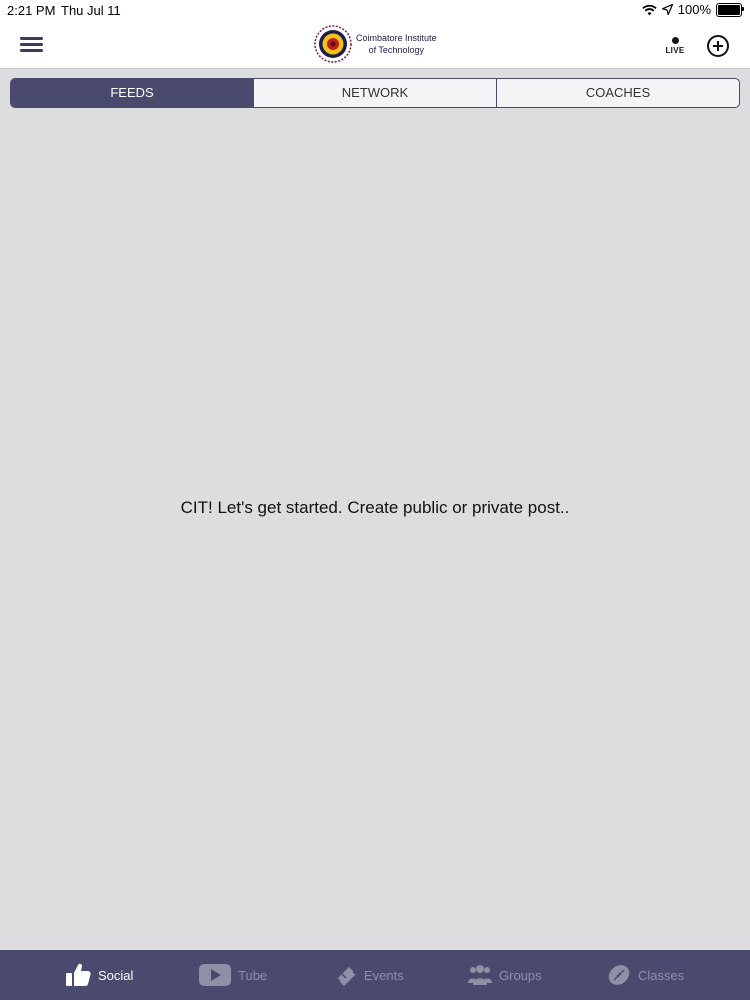 The height and width of the screenshot is (1000, 750). I want to click on location-arrow-icon, so click(667, 9).